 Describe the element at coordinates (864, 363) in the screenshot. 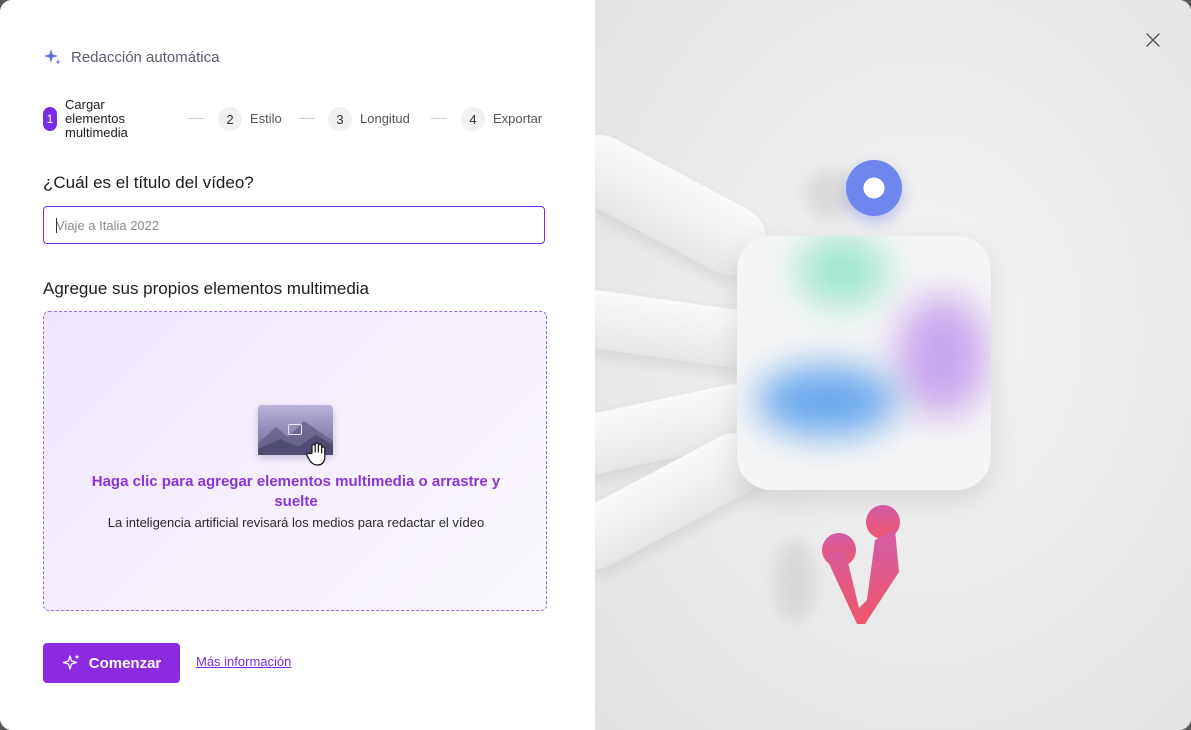

I see `decorative-card` at that location.